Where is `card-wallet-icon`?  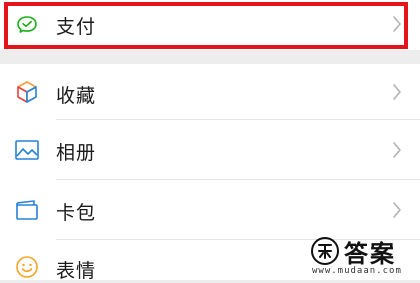
card-wallet-icon is located at coordinates (27, 210).